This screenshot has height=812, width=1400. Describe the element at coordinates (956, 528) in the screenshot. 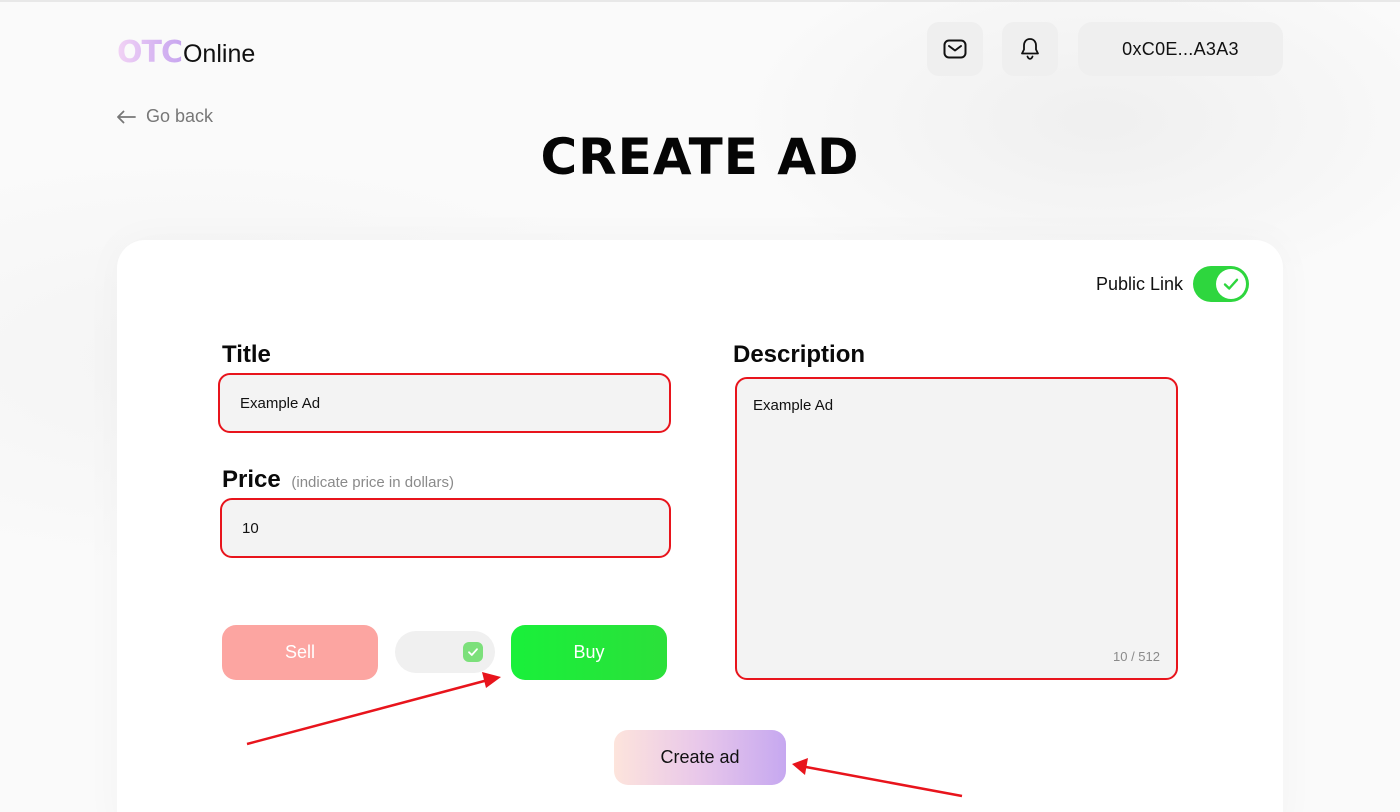

I see `description-textarea: Example Ad 10 / 512` at that location.